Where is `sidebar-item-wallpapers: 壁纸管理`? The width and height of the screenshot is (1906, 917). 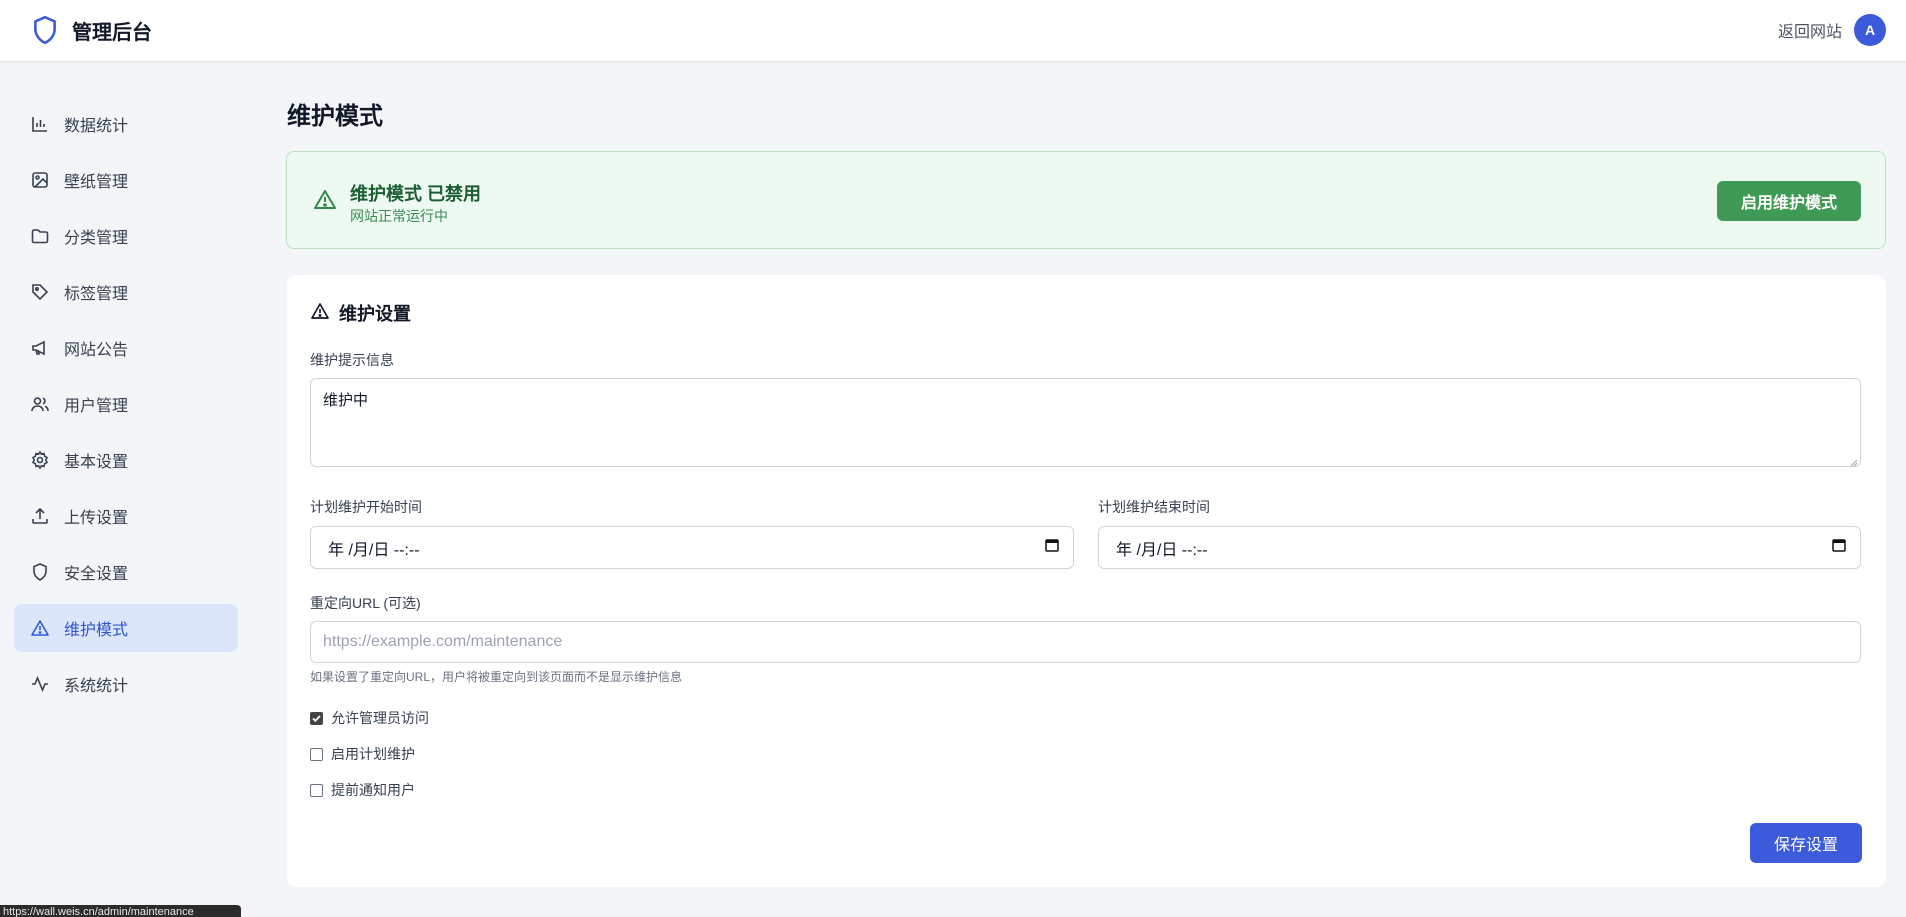 sidebar-item-wallpapers: 壁纸管理 is located at coordinates (126, 180).